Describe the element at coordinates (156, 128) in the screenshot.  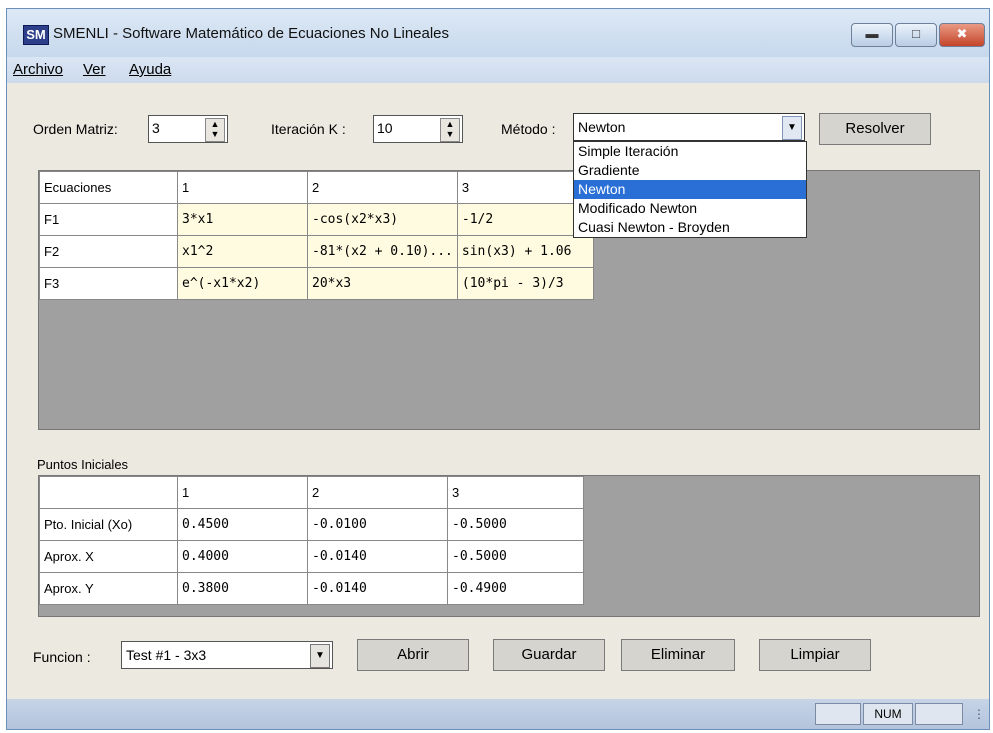
I see `orden-value: 3` at that location.